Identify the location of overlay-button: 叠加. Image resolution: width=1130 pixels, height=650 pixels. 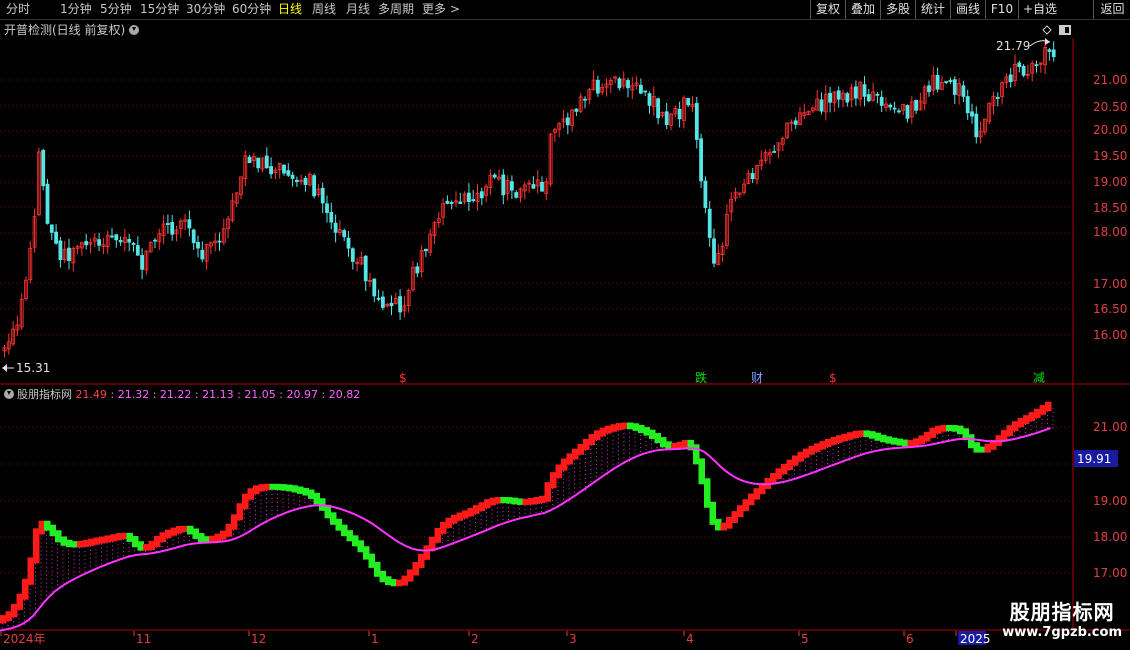
(862, 9).